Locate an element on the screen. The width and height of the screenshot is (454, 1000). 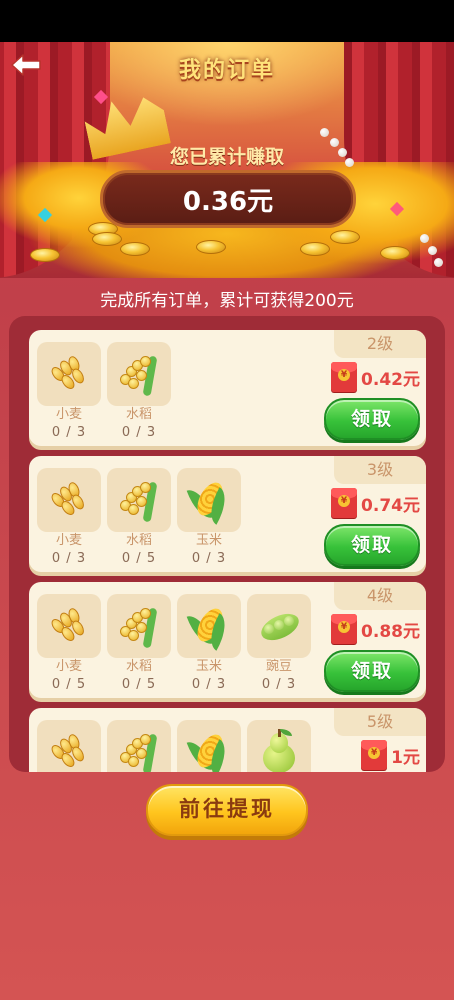
earnings-box: 0.36元 is located at coordinates (228, 199).